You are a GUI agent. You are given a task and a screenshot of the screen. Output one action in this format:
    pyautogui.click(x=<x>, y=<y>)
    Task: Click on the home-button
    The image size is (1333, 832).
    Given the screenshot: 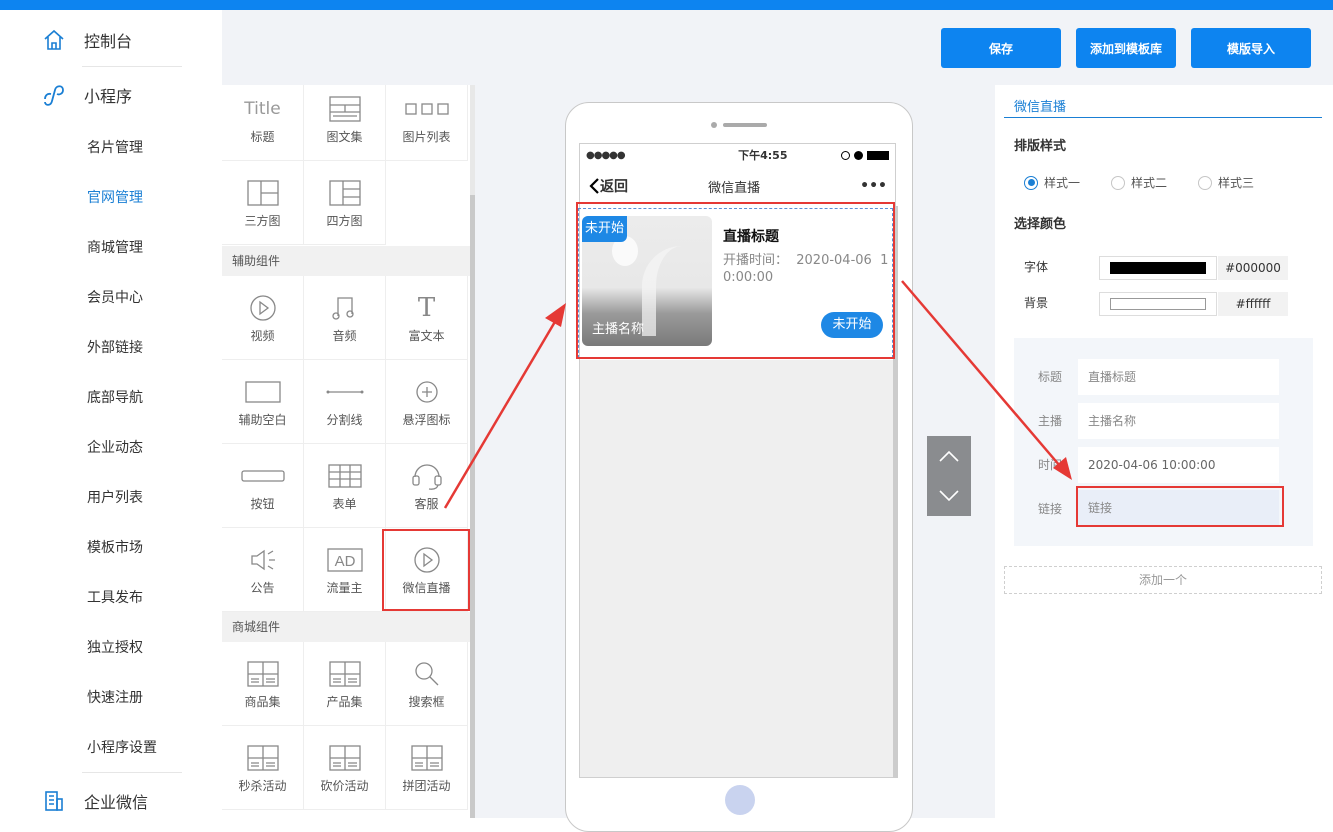 What is the action you would take?
    pyautogui.click(x=740, y=800)
    